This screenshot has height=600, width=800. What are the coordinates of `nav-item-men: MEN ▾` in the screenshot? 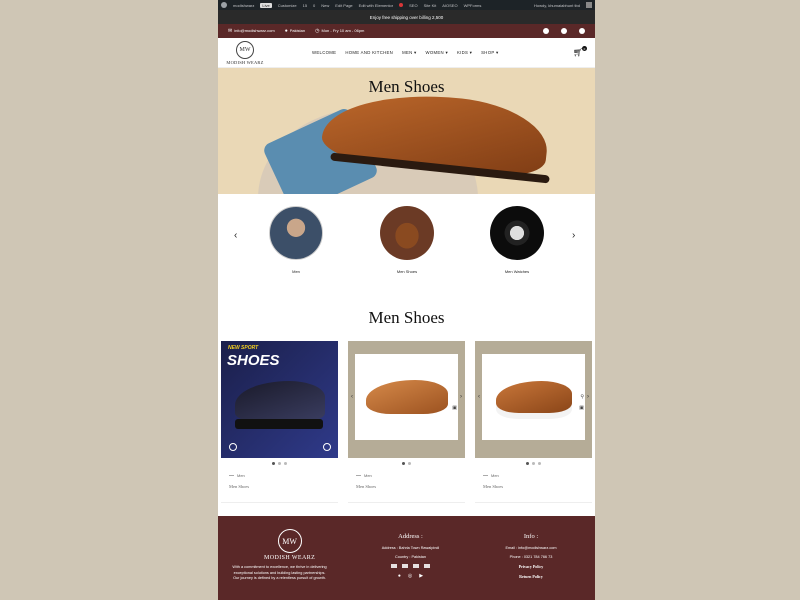 It's located at (409, 53).